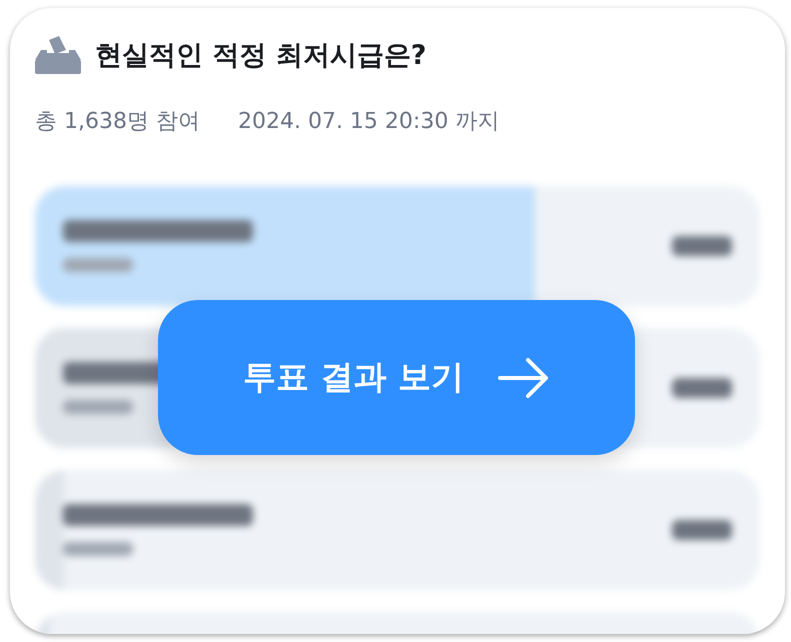 This screenshot has width=791, height=642. What do you see at coordinates (369, 122) in the screenshot?
I see `poll-deadline: 2024. 07. 15 20:30 까지` at bounding box center [369, 122].